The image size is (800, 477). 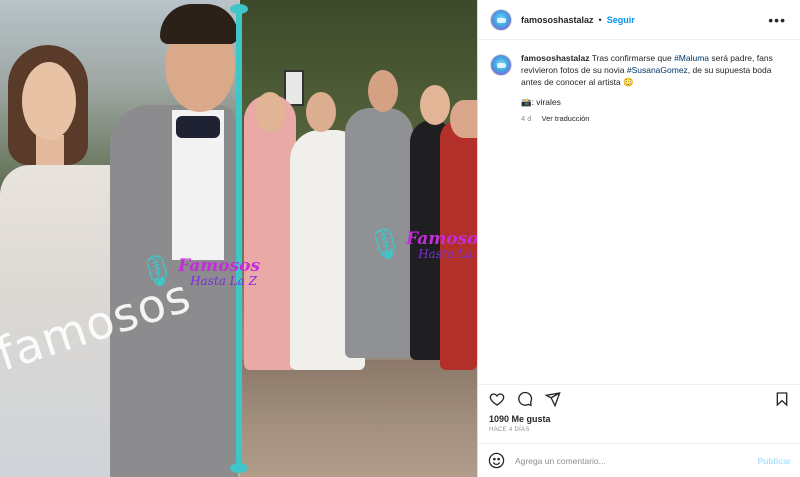 I want to click on caption-avatar, so click(x=501, y=65).